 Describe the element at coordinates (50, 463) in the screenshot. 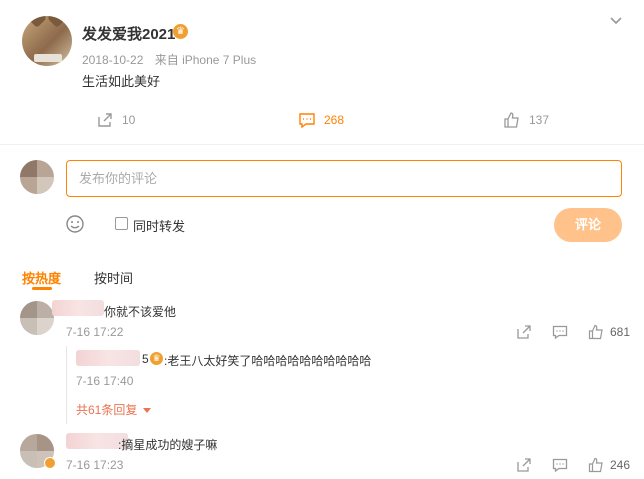

I see `verified-badge-icon` at that location.